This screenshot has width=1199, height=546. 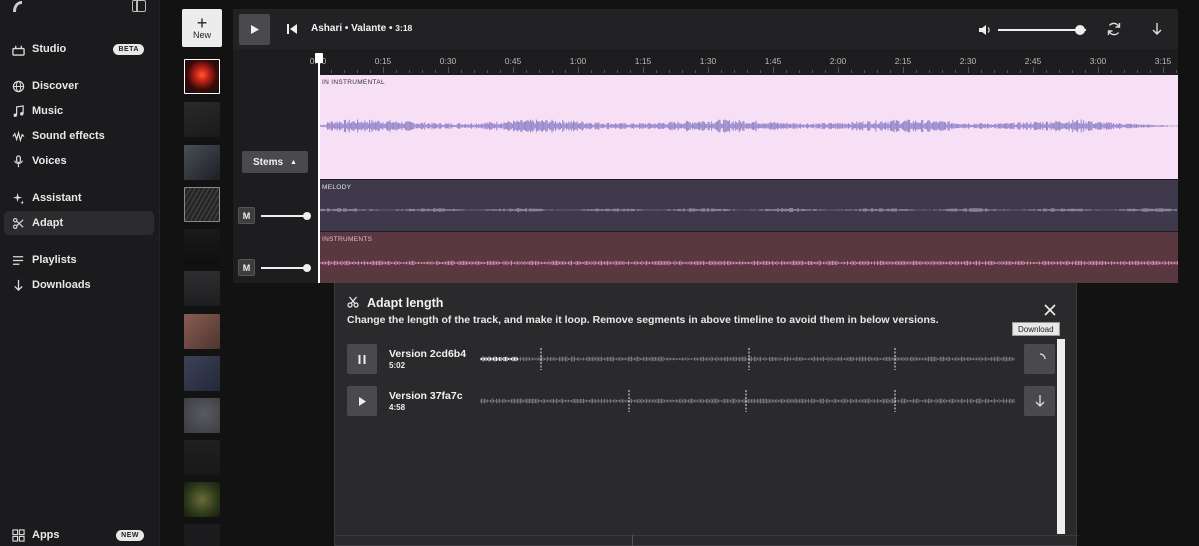 I want to click on version-row: Version 37fa7c 4:58, so click(x=707, y=401).